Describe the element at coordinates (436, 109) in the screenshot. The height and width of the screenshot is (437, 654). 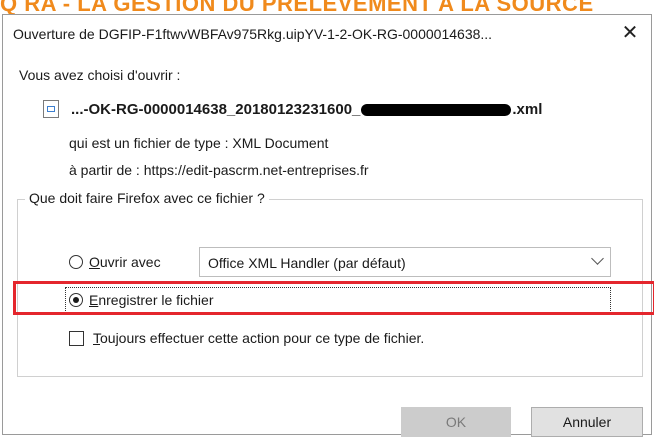
I see `redaction-mark` at that location.